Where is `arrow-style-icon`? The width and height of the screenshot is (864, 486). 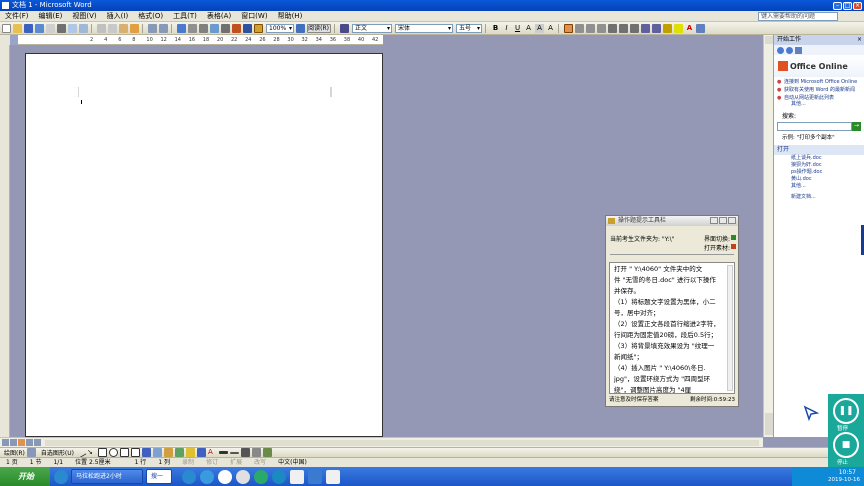 arrow-style-icon is located at coordinates (245, 452).